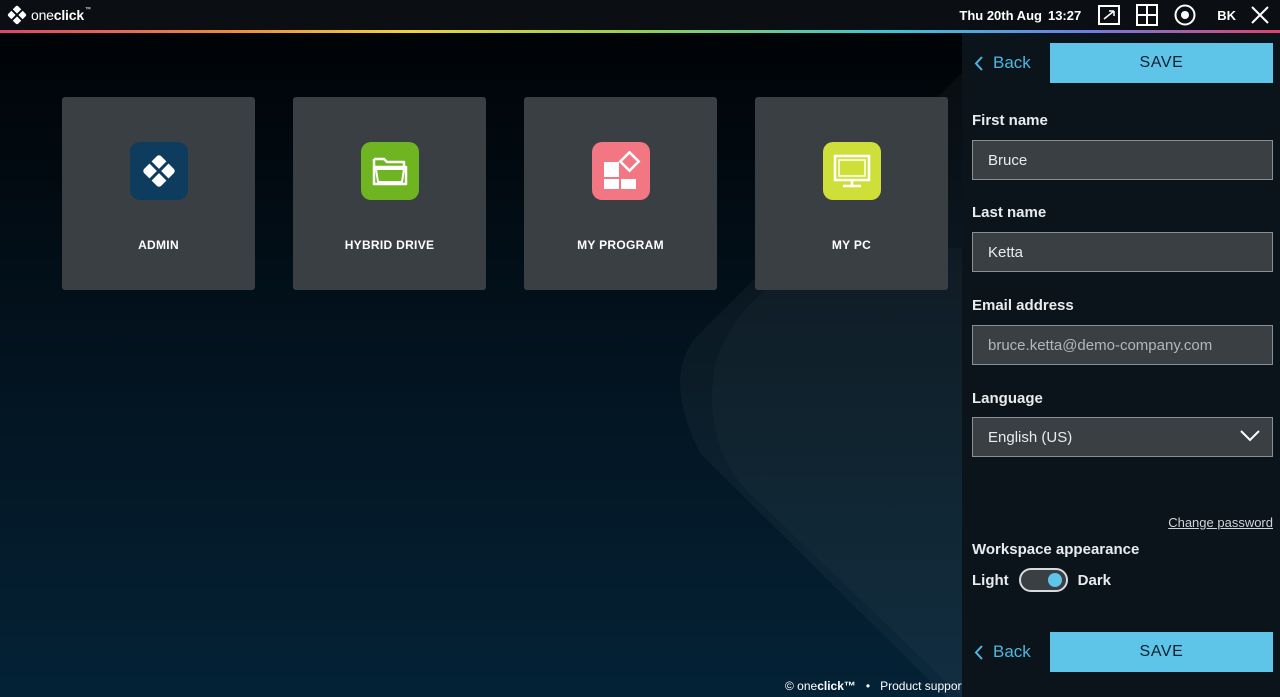  I want to click on tile-hybrid-drive: HYBRID DRIVE, so click(389, 193).